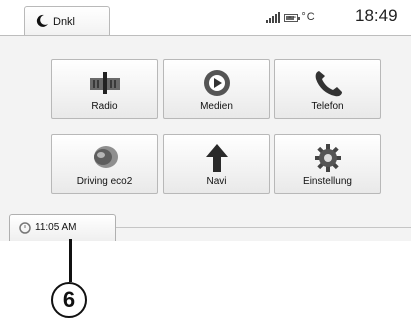 The image size is (411, 321). What do you see at coordinates (25, 228) in the screenshot?
I see `clock-icon` at bounding box center [25, 228].